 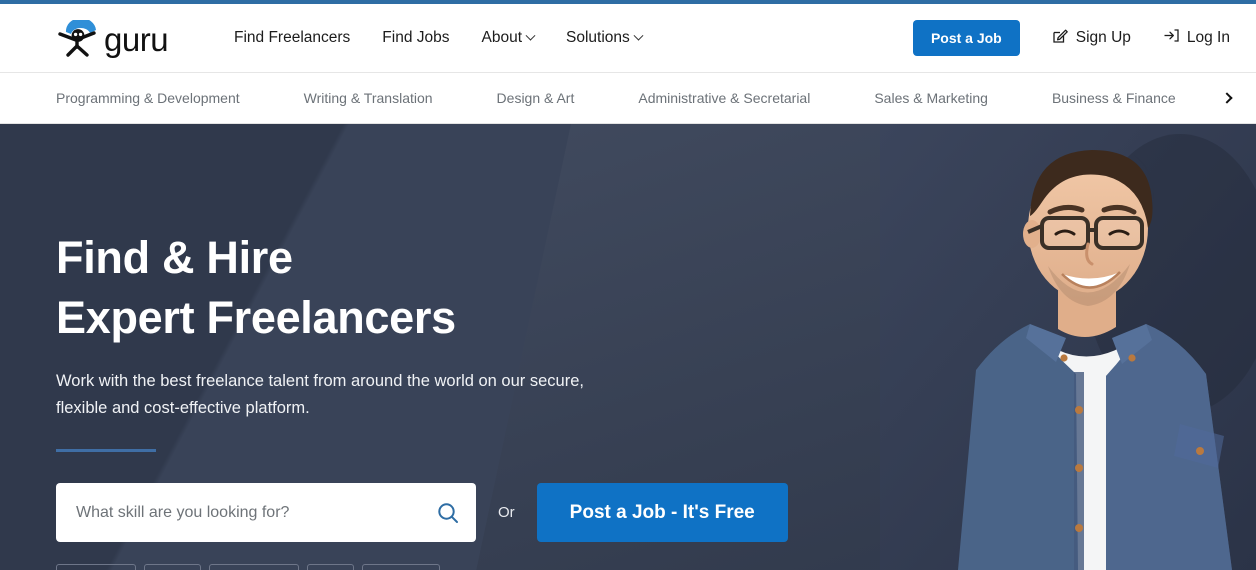 I want to click on nav-label: Solutions, so click(x=598, y=37).